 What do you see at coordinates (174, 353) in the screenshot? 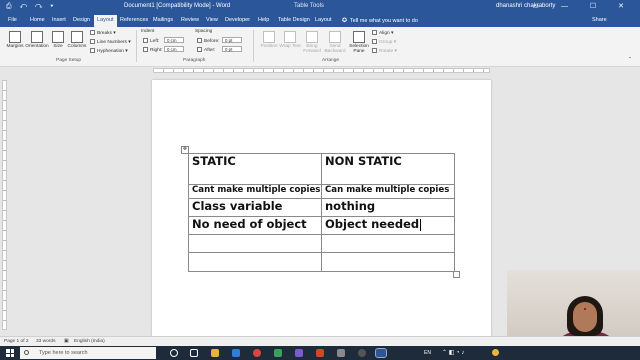
I see `cortana-icon` at bounding box center [174, 353].